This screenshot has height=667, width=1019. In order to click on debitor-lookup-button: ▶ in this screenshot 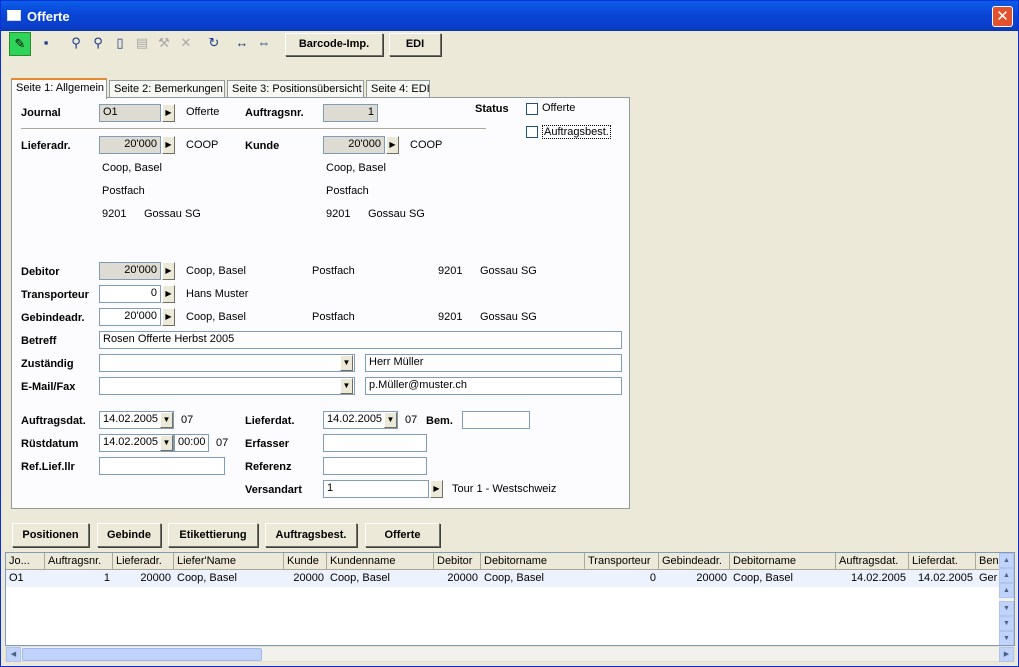, I will do `click(168, 271)`.